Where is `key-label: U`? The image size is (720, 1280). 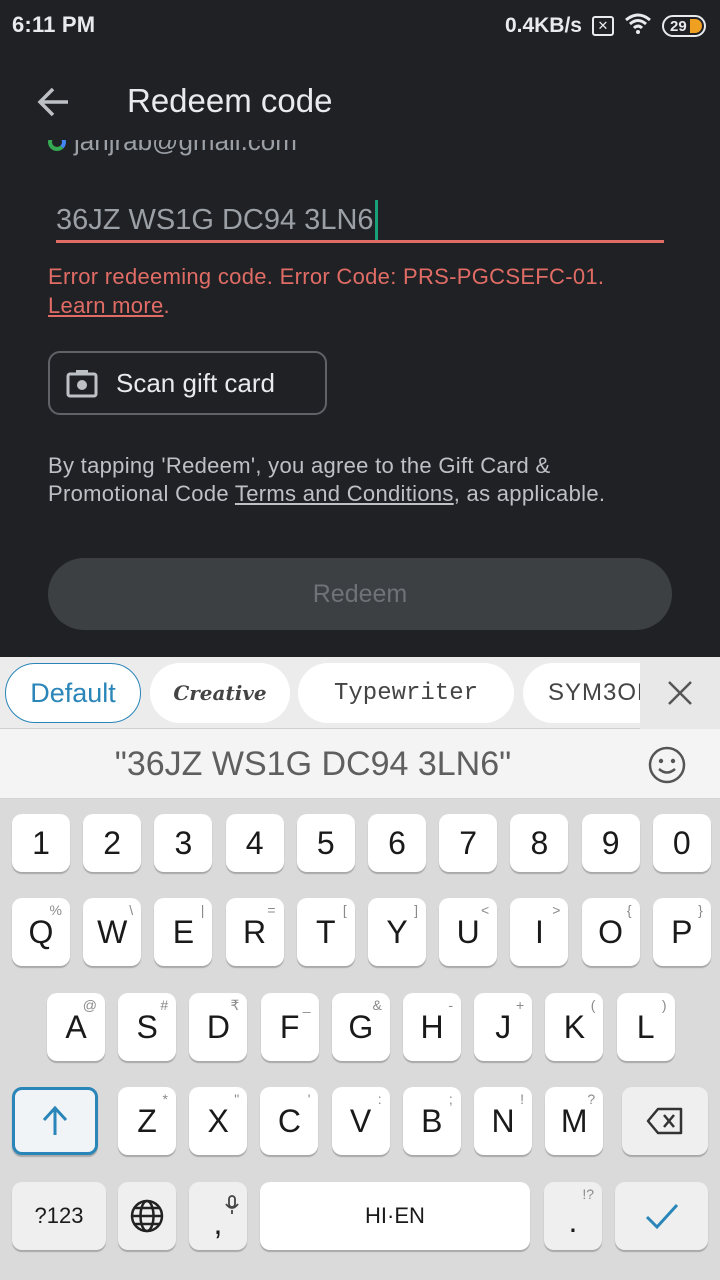
key-label: U is located at coordinates (468, 931).